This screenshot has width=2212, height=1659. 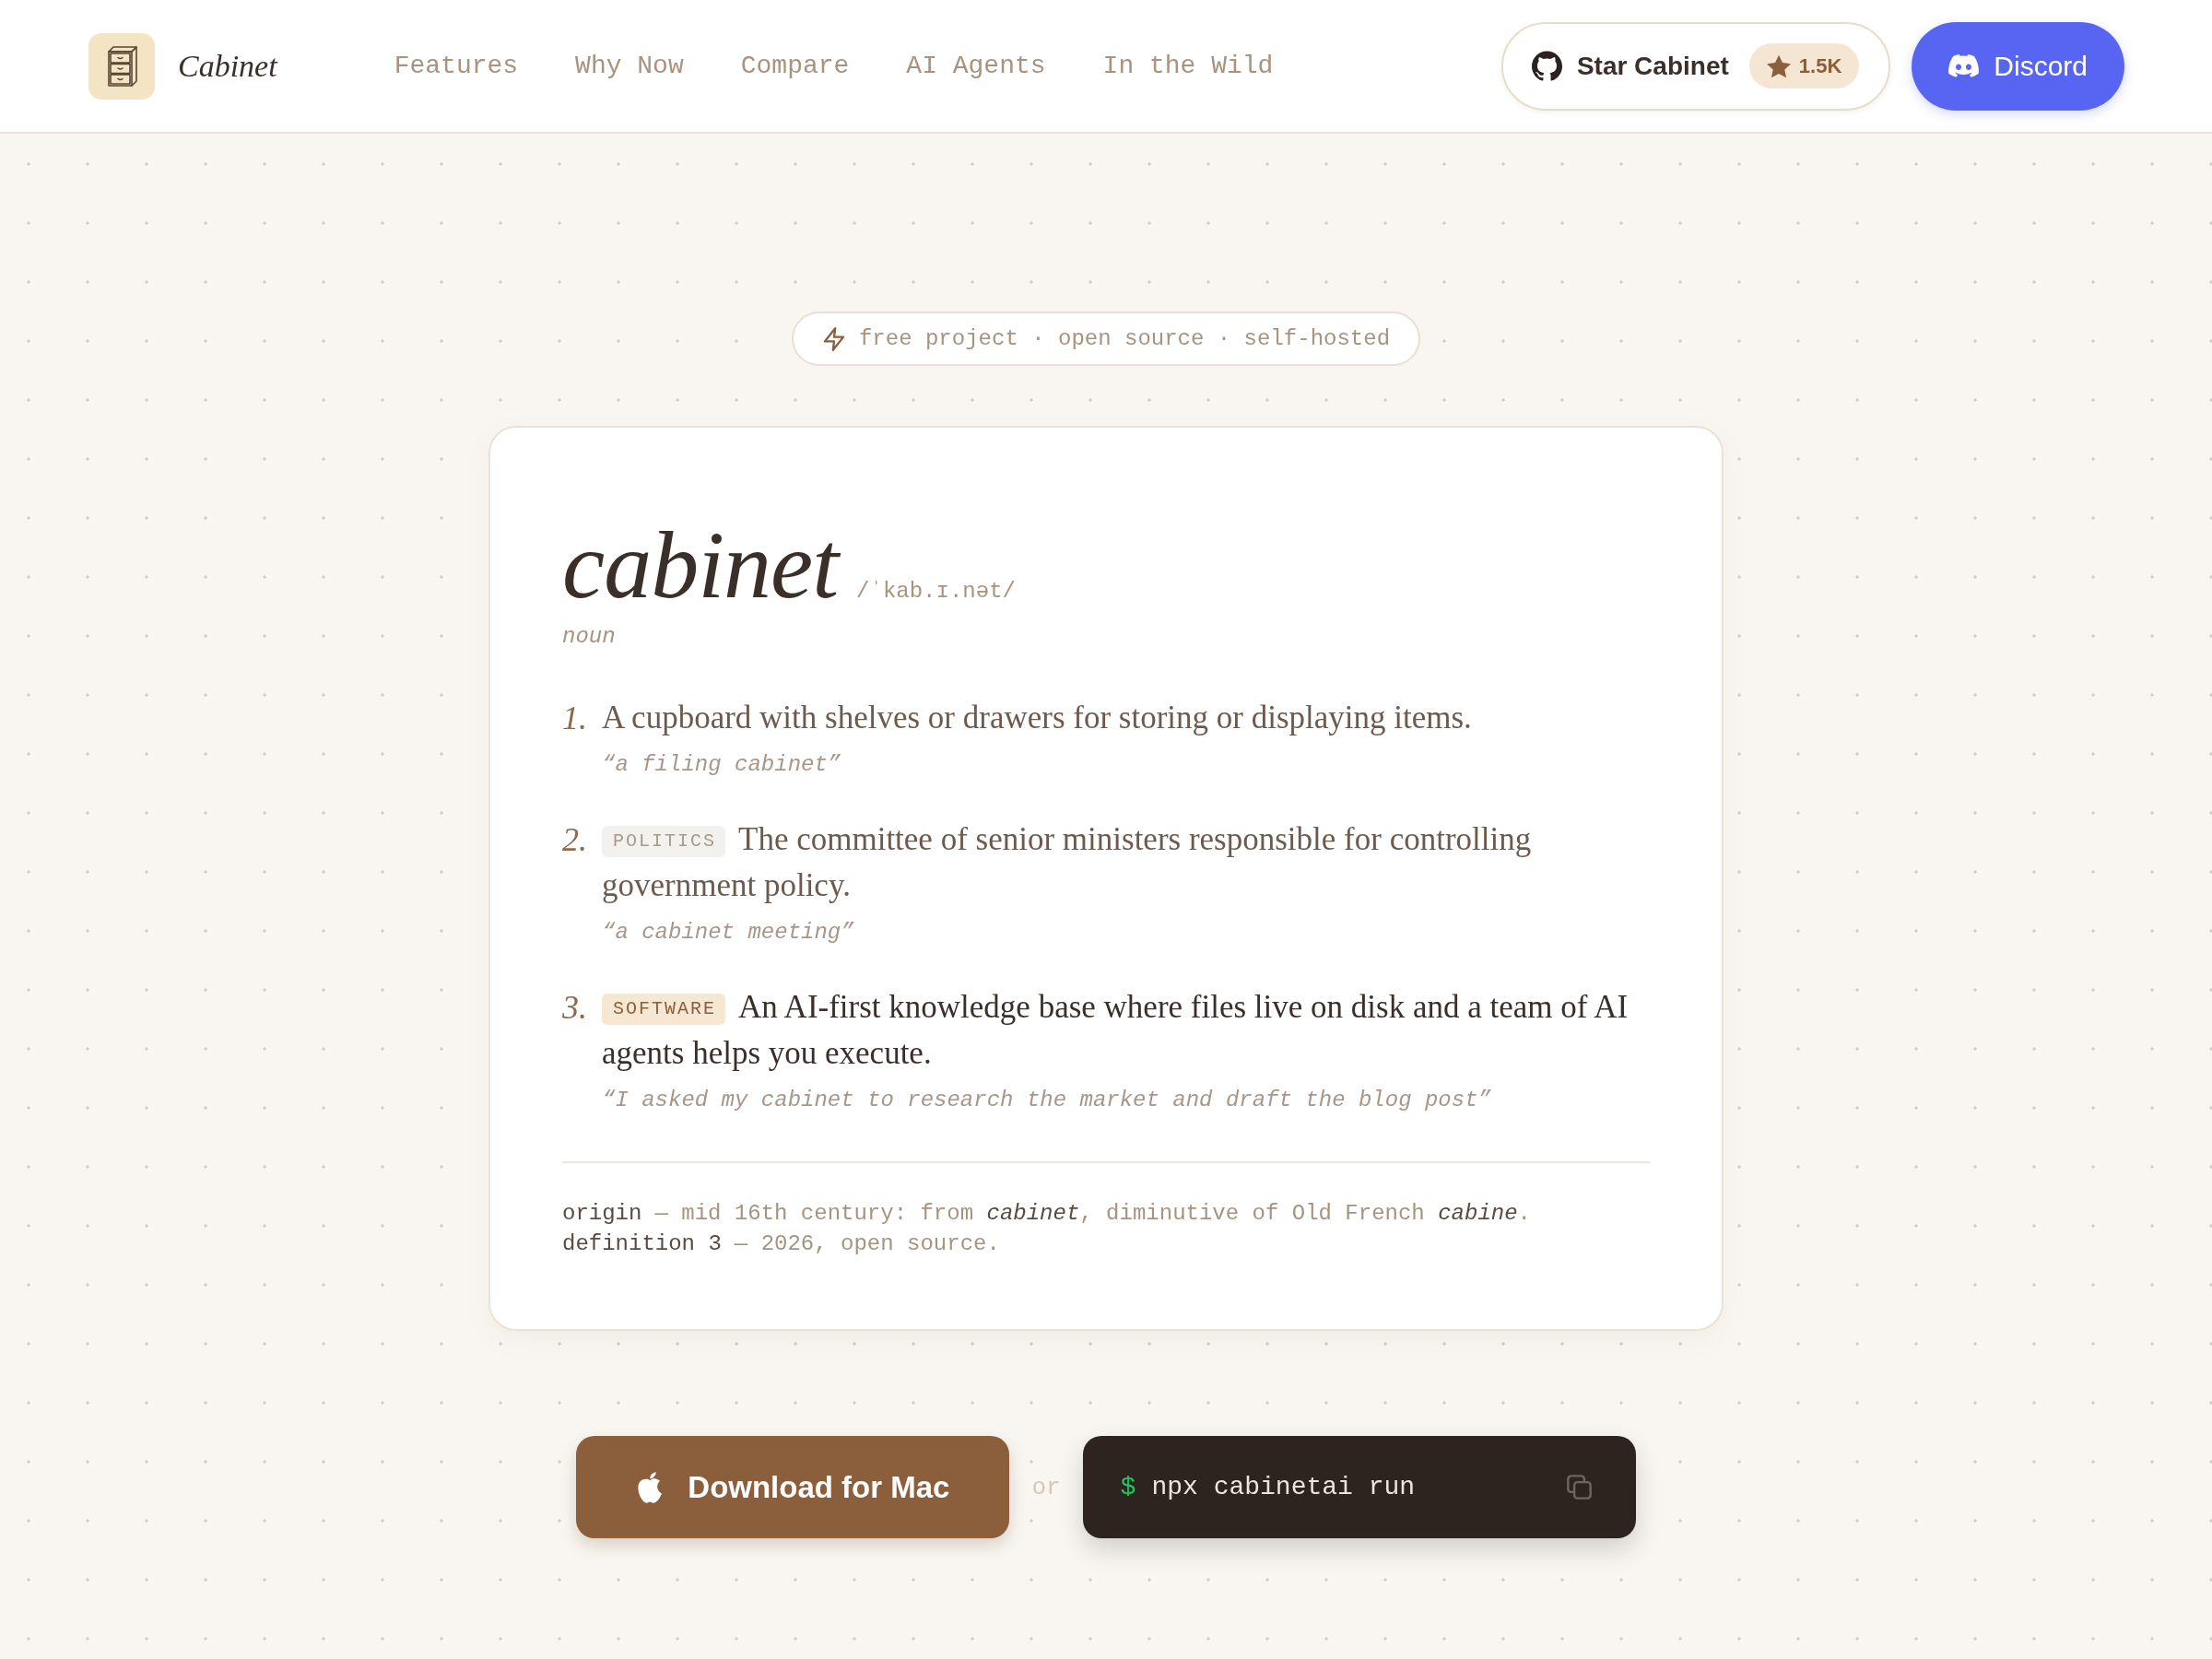 I want to click on star-button: Star Cabinet 1.5K, so click(x=1695, y=66).